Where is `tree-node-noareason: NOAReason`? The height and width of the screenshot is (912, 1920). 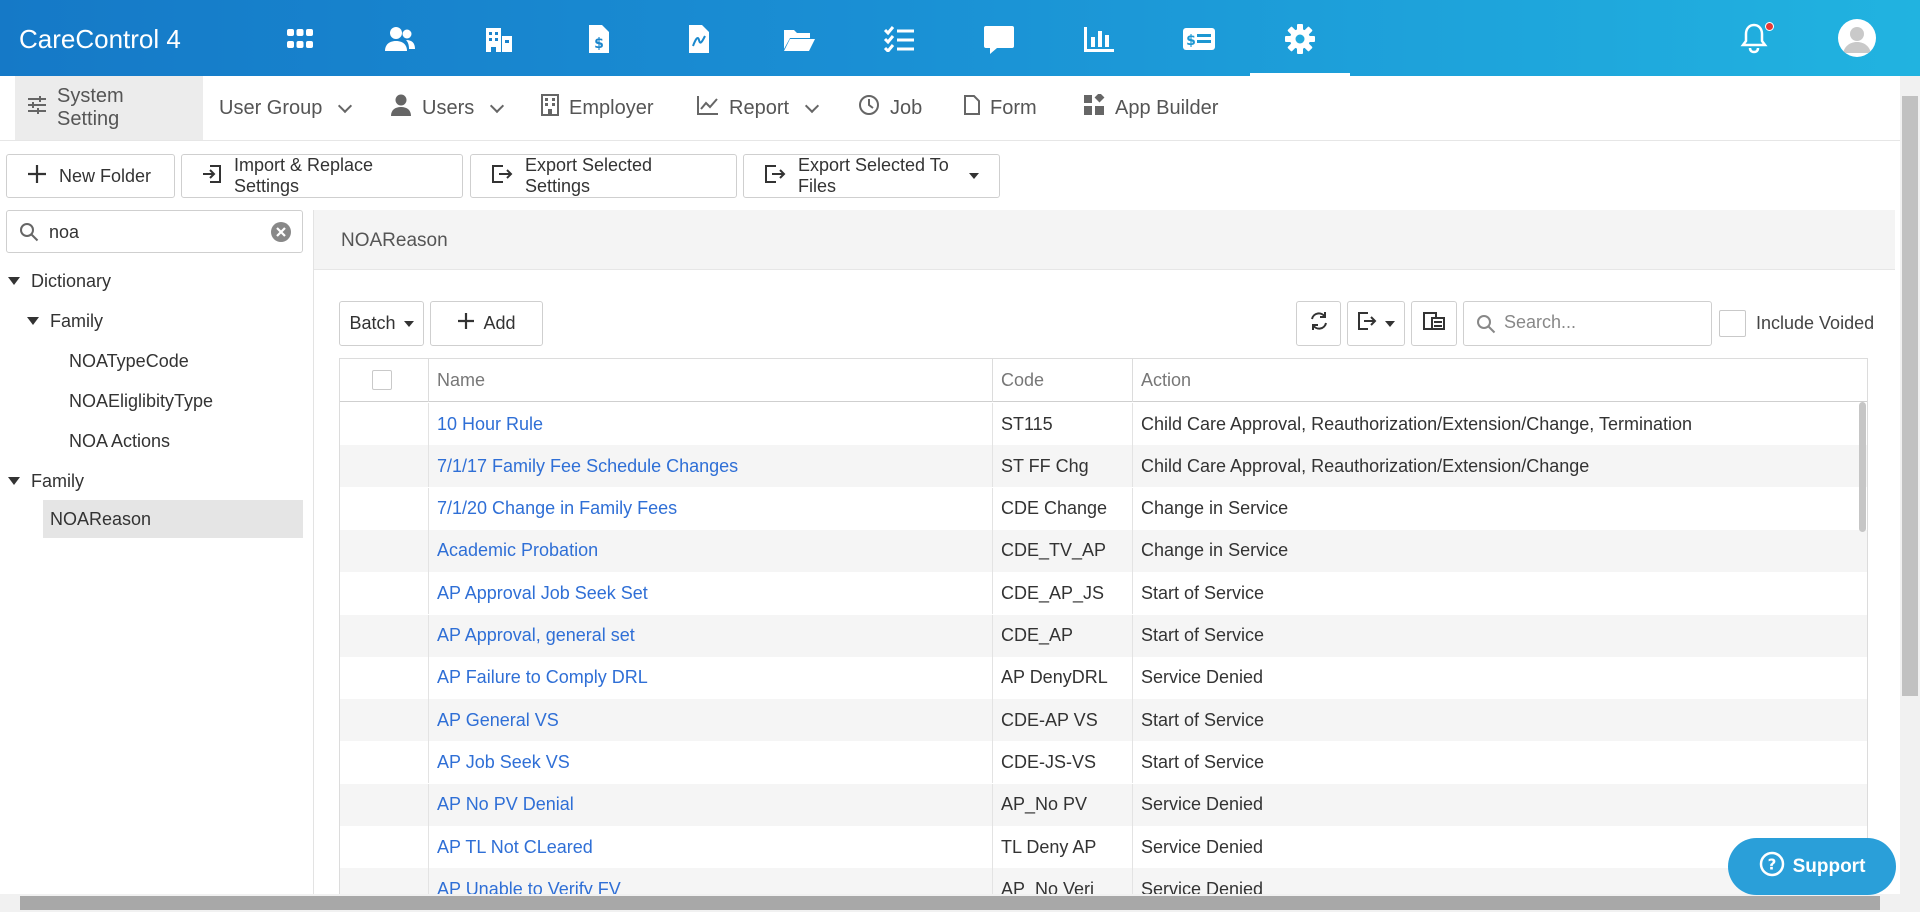
tree-node-noareason: NOAReason is located at coordinates (100, 519).